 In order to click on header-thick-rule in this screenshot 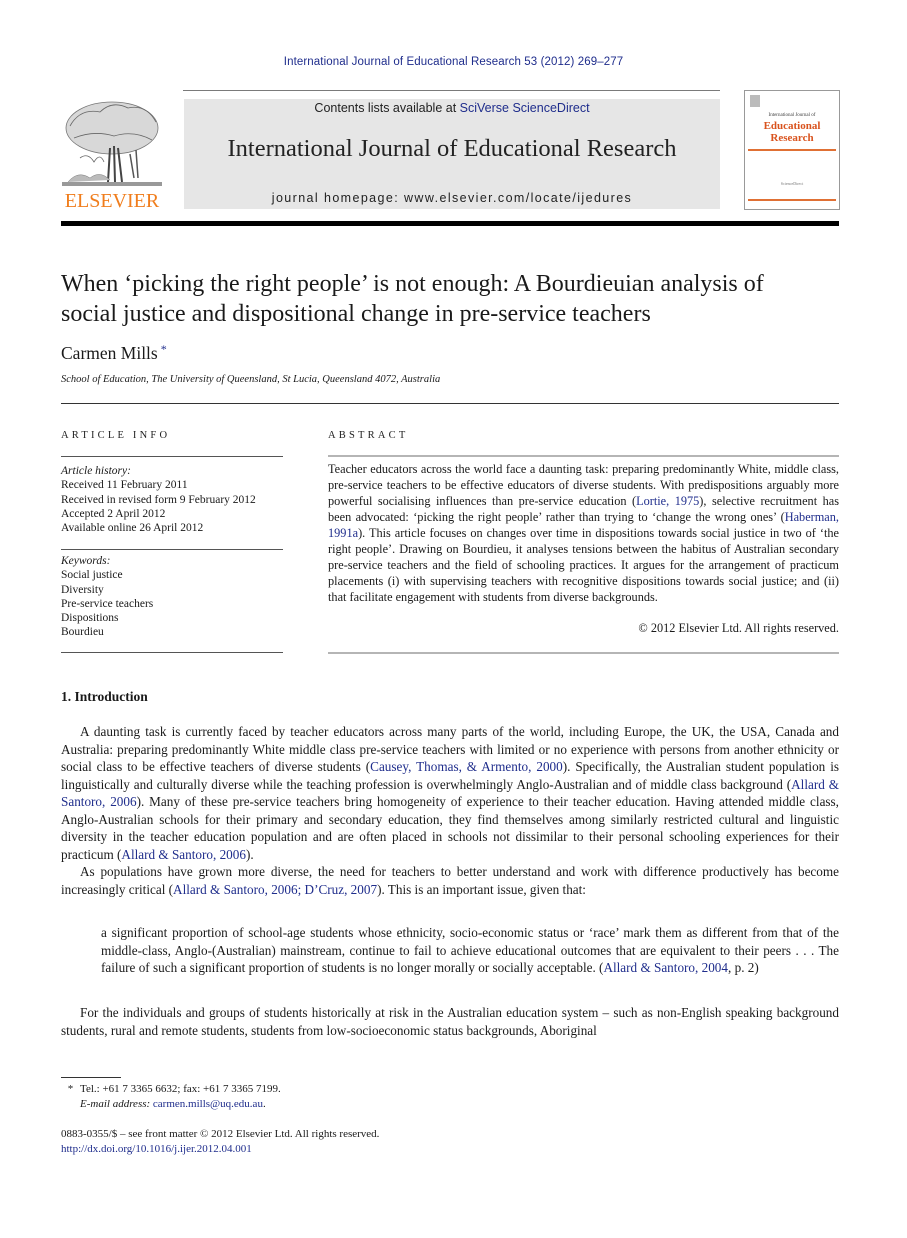, I will do `click(450, 223)`.